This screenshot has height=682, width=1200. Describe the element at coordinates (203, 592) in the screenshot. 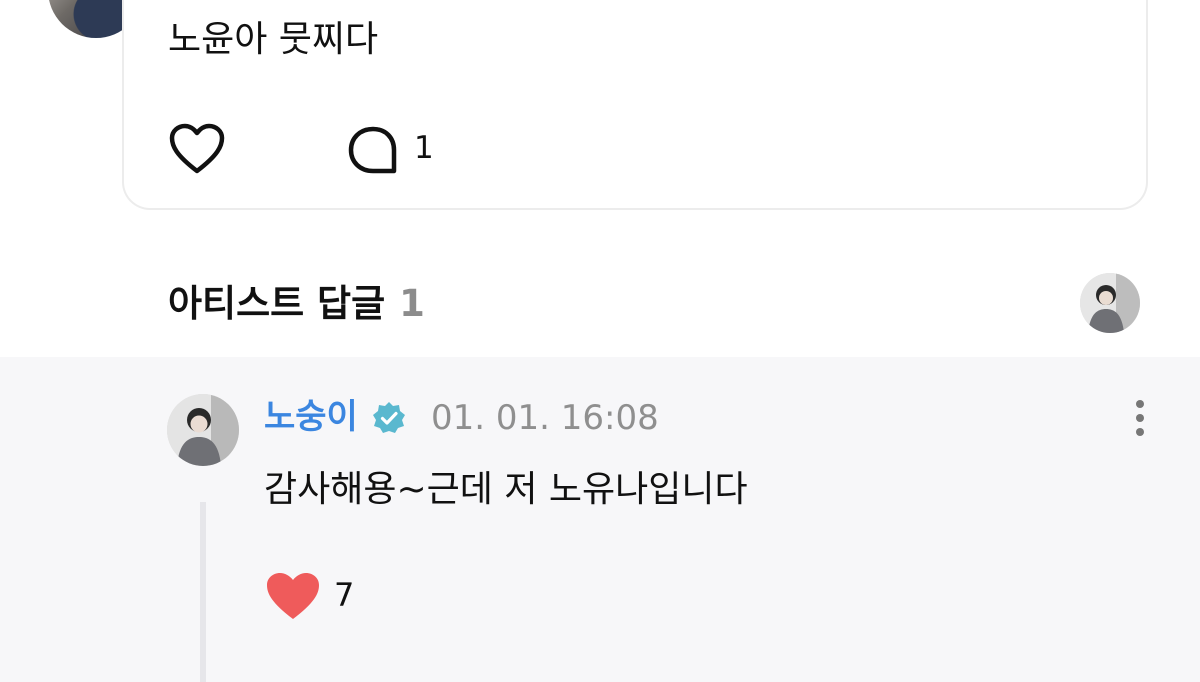

I see `thread-line` at that location.